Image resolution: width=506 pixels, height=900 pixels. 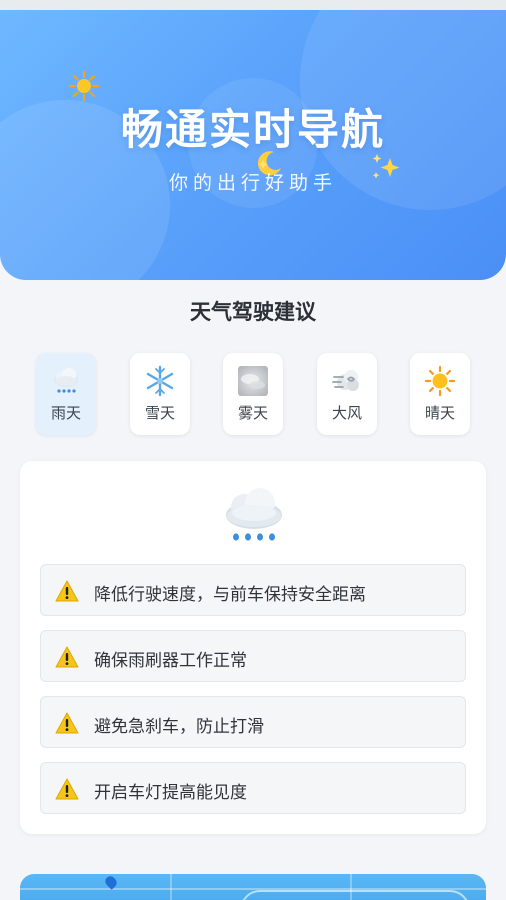 I want to click on advice-tip-text: 降低行驶速度，与前车保持安全距离, so click(x=230, y=595).